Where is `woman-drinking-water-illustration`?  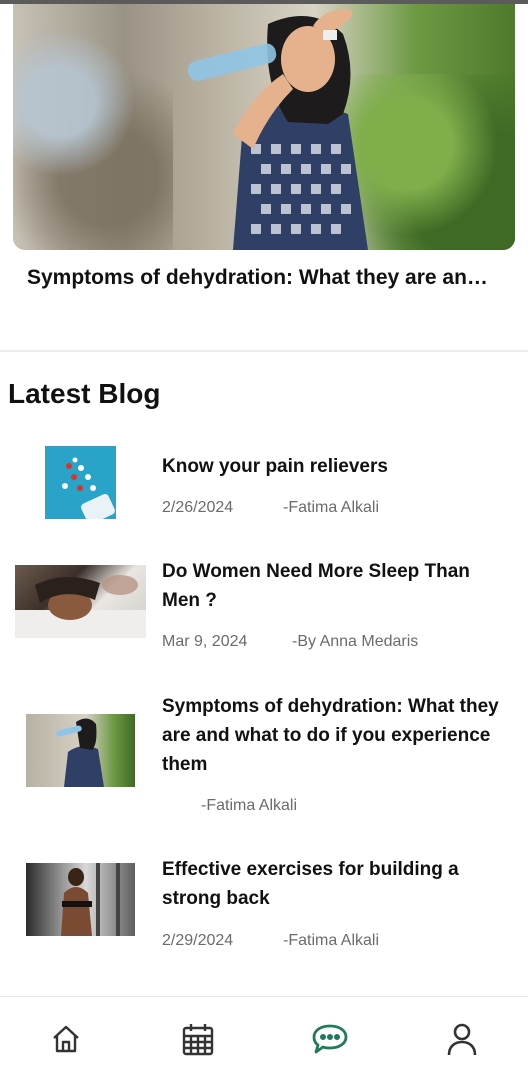
woman-drinking-water-illustration is located at coordinates (277, 129).